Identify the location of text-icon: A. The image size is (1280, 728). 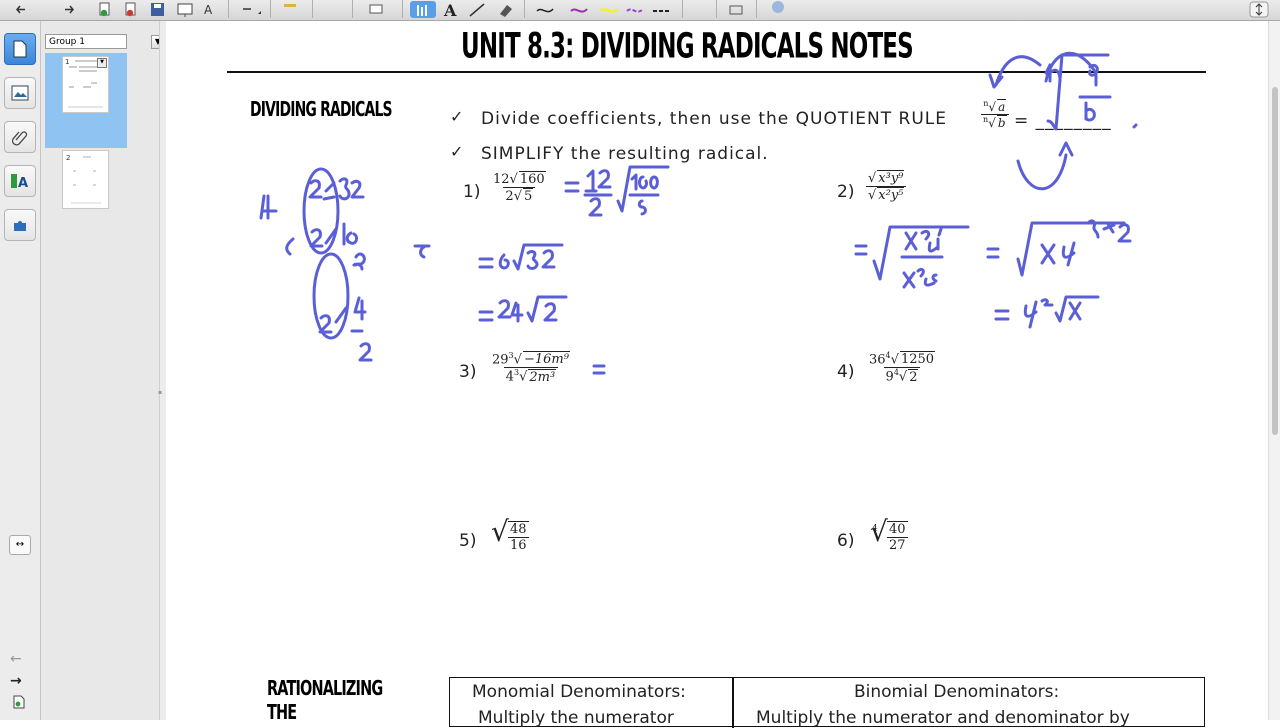
(451, 9).